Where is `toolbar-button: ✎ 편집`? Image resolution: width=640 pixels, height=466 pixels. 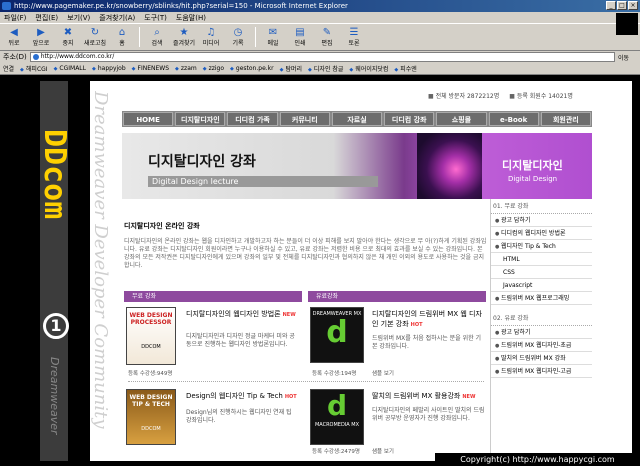 toolbar-button: ✎ 편집 is located at coordinates (327, 37).